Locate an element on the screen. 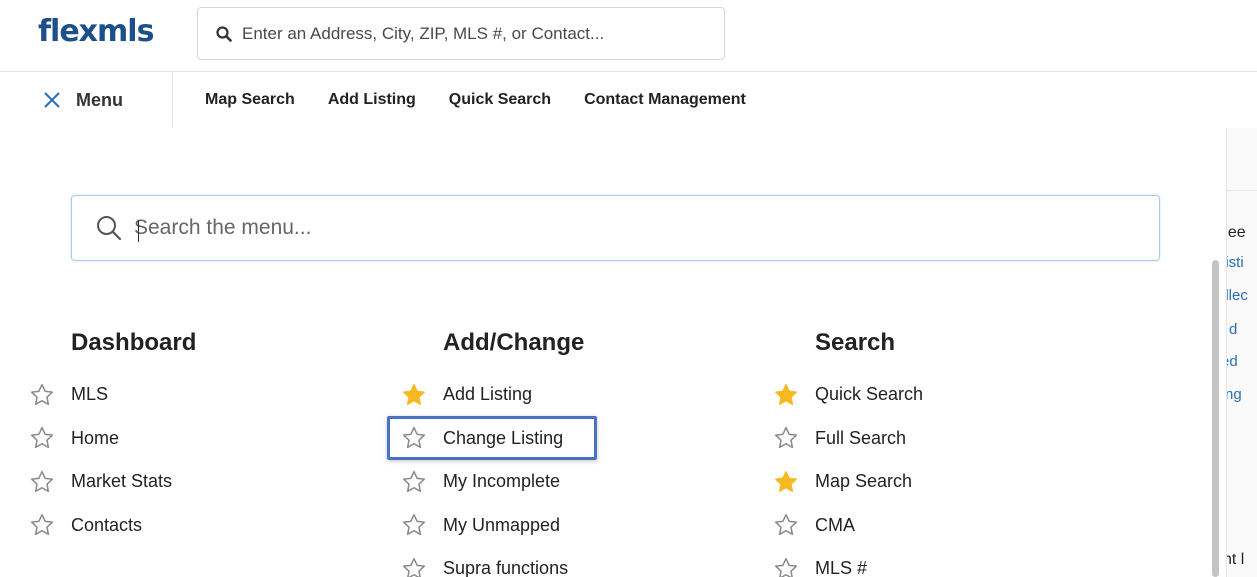 This screenshot has height=577, width=1257. menu-item-label: Add Listing is located at coordinates (488, 394).